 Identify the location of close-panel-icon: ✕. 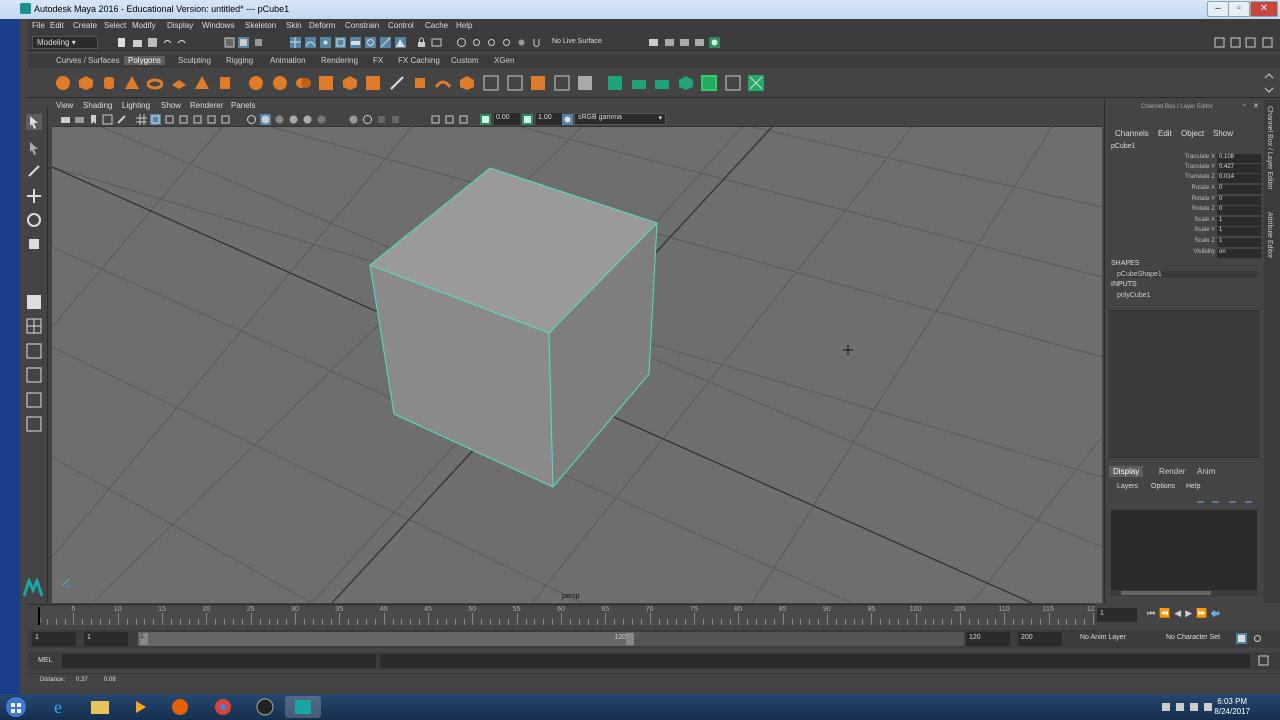
(1256, 106).